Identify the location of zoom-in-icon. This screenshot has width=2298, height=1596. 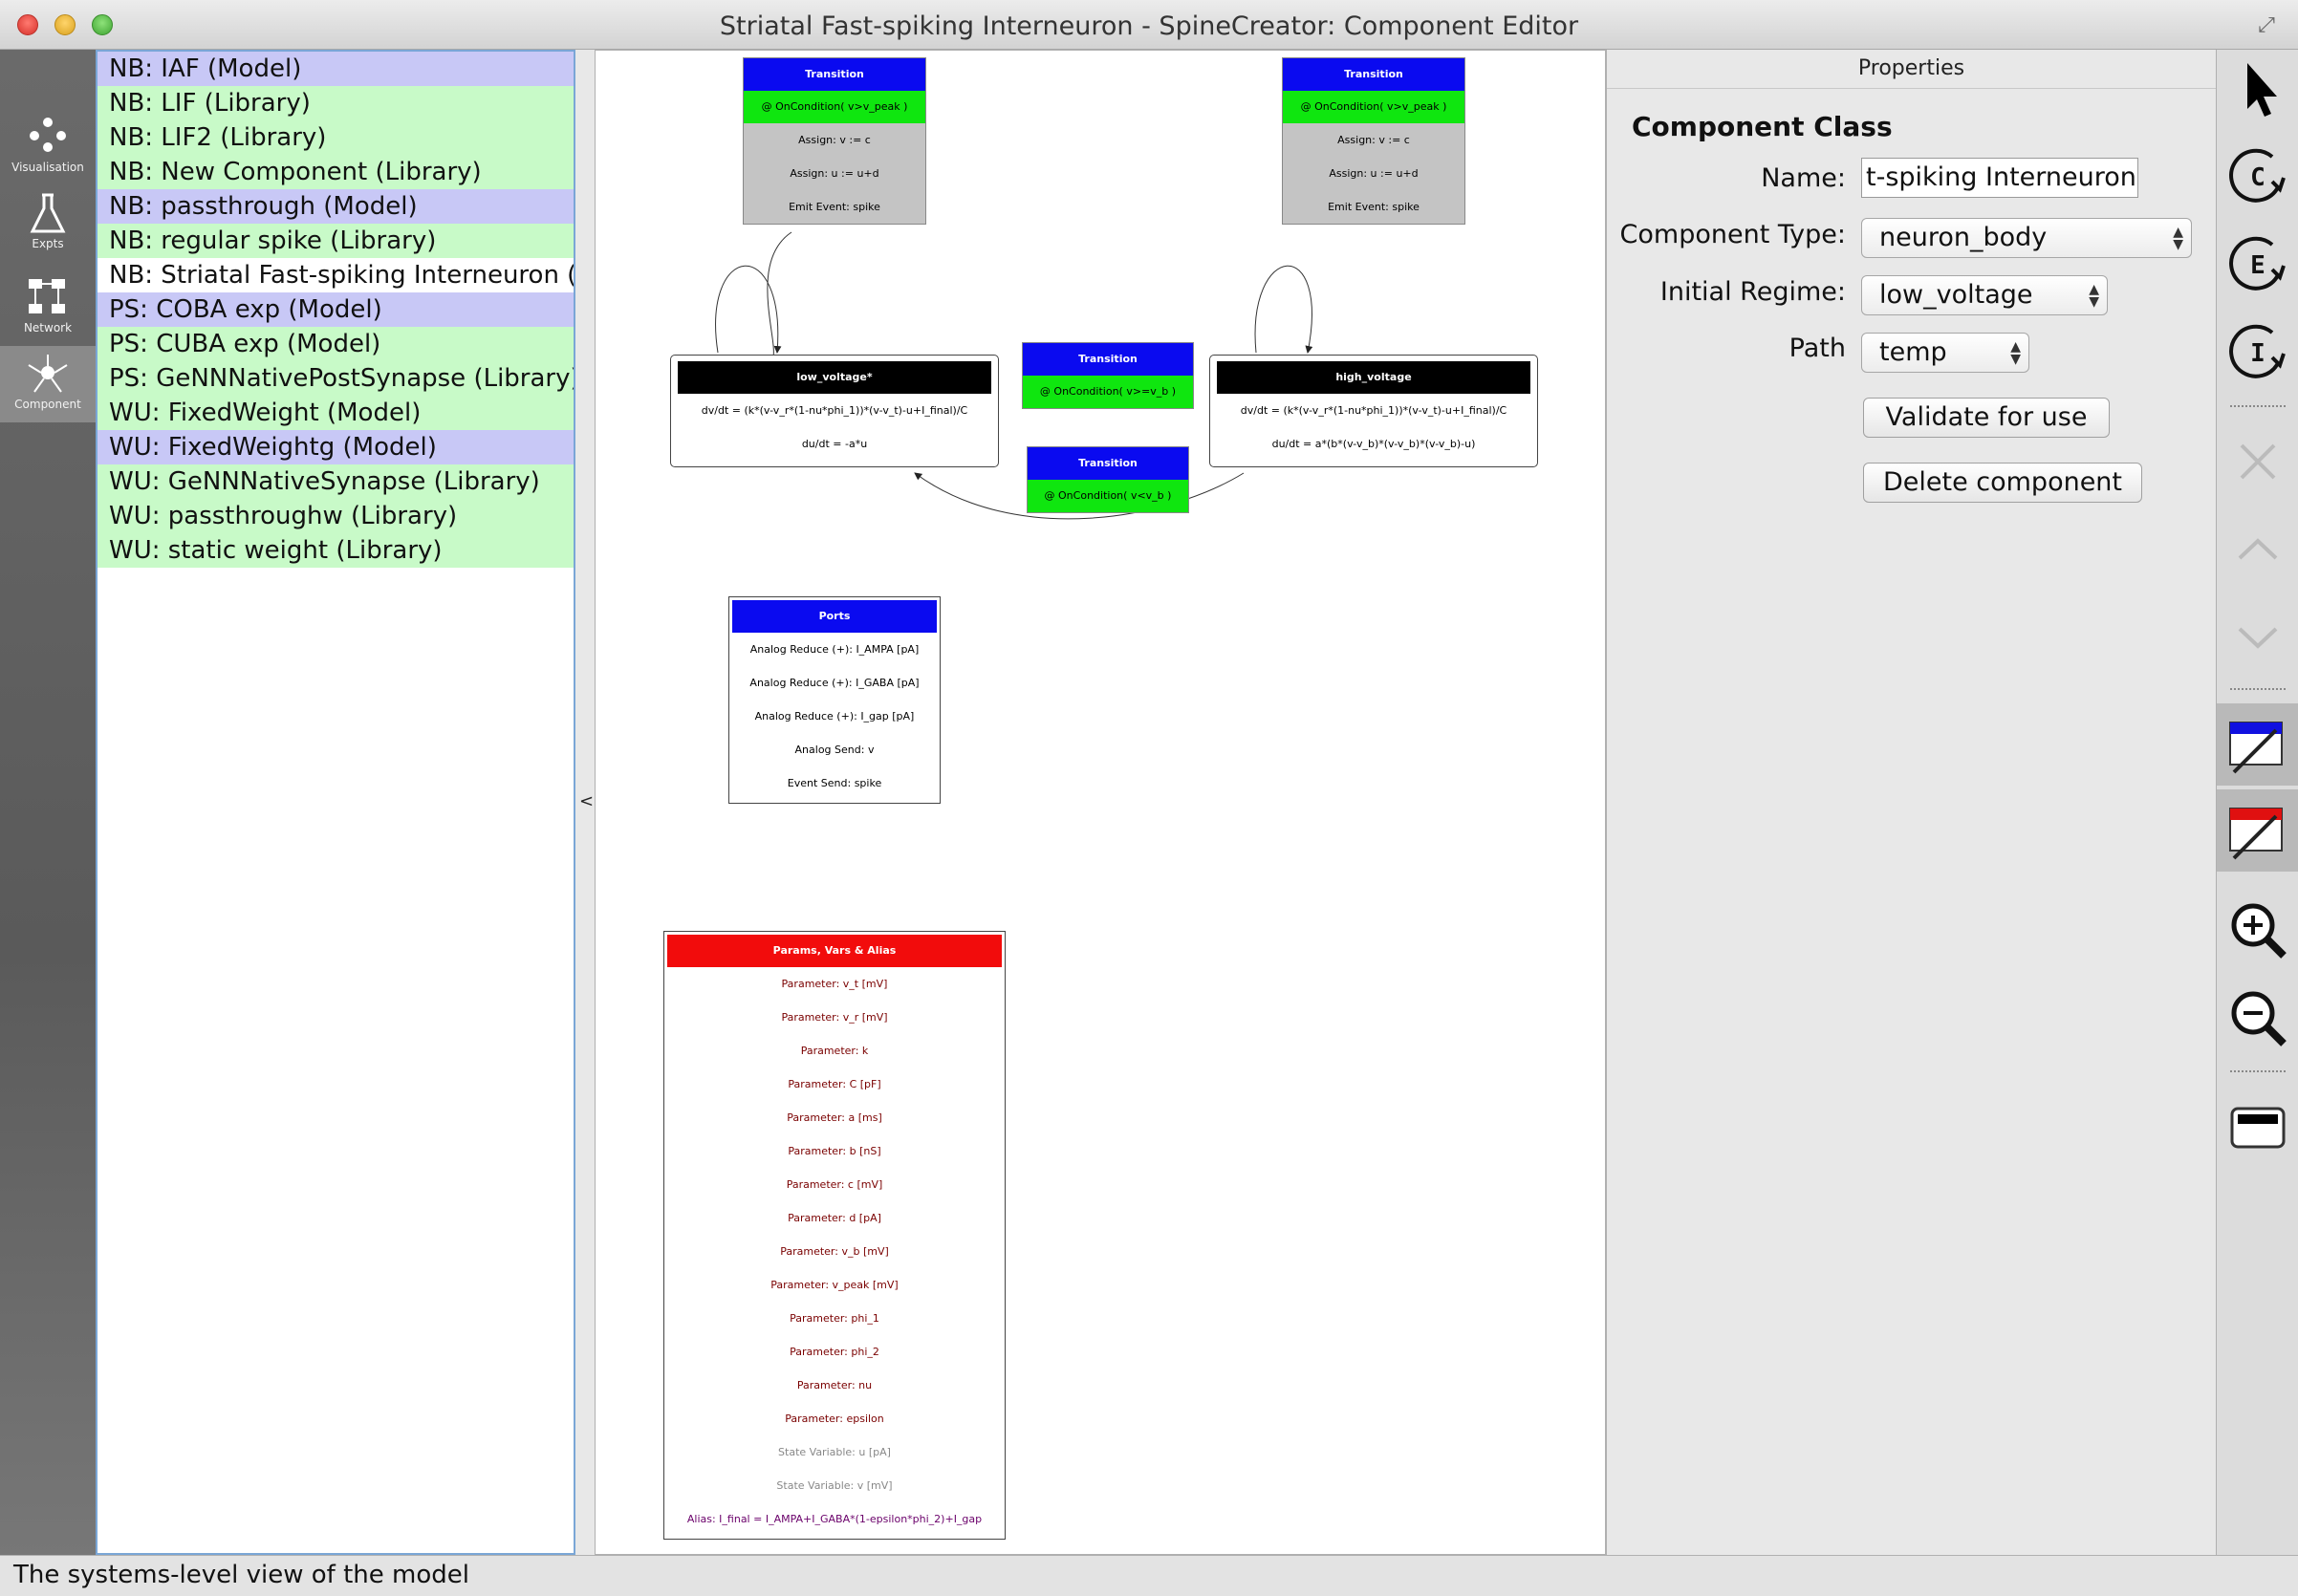
(2259, 931).